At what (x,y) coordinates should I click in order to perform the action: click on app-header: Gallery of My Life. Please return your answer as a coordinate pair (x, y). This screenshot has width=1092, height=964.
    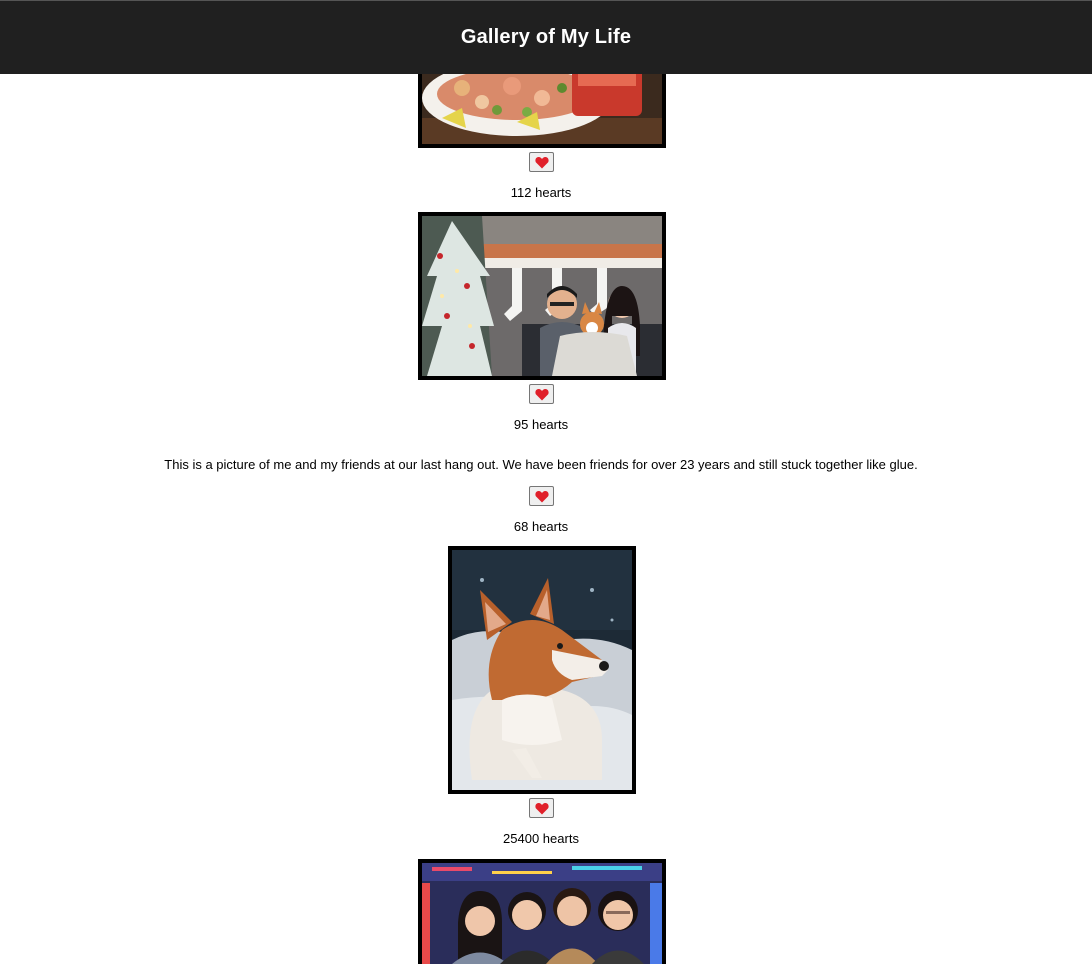
    Looking at the image, I should click on (546, 37).